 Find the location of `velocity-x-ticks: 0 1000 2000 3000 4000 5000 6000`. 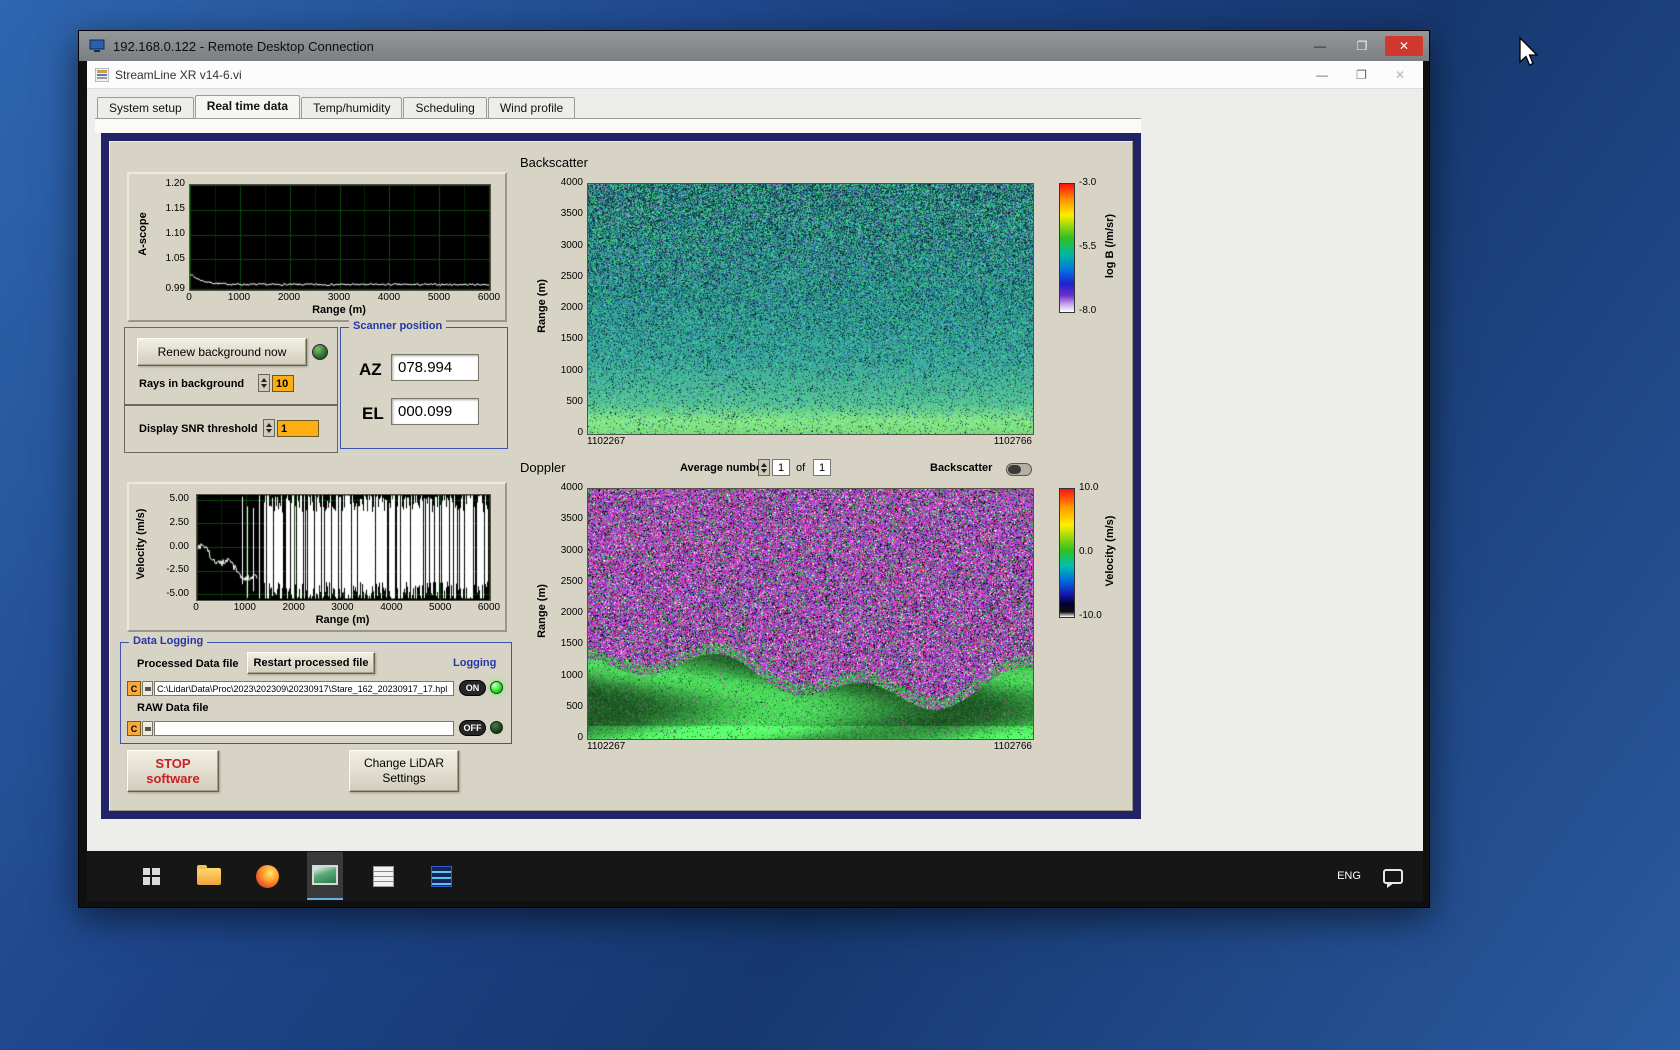

velocity-x-ticks: 0 1000 2000 3000 4000 5000 6000 is located at coordinates (346, 608).